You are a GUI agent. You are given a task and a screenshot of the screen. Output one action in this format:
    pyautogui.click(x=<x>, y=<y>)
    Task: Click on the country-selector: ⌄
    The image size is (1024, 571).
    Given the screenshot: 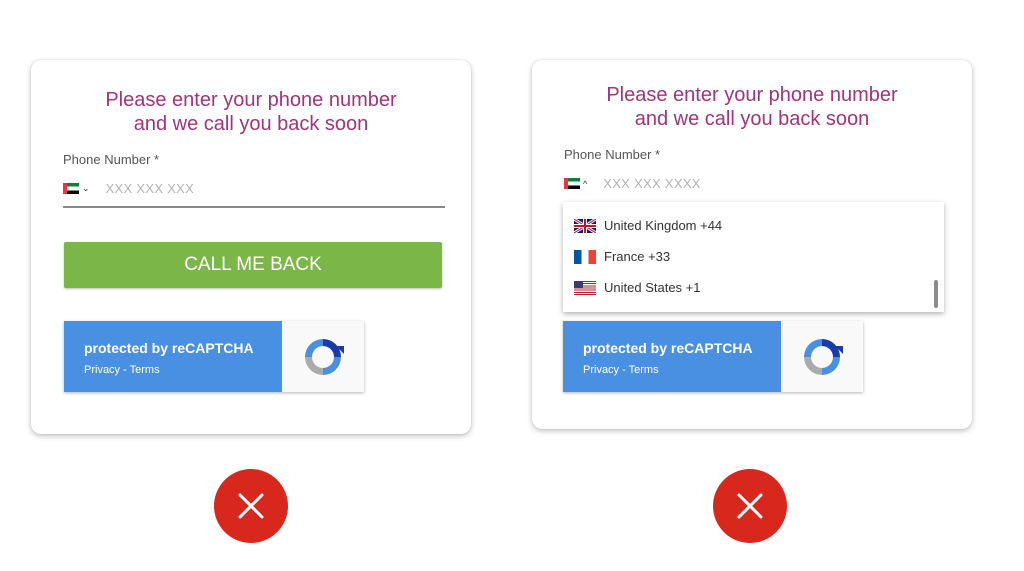 What is the action you would take?
    pyautogui.click(x=76, y=188)
    